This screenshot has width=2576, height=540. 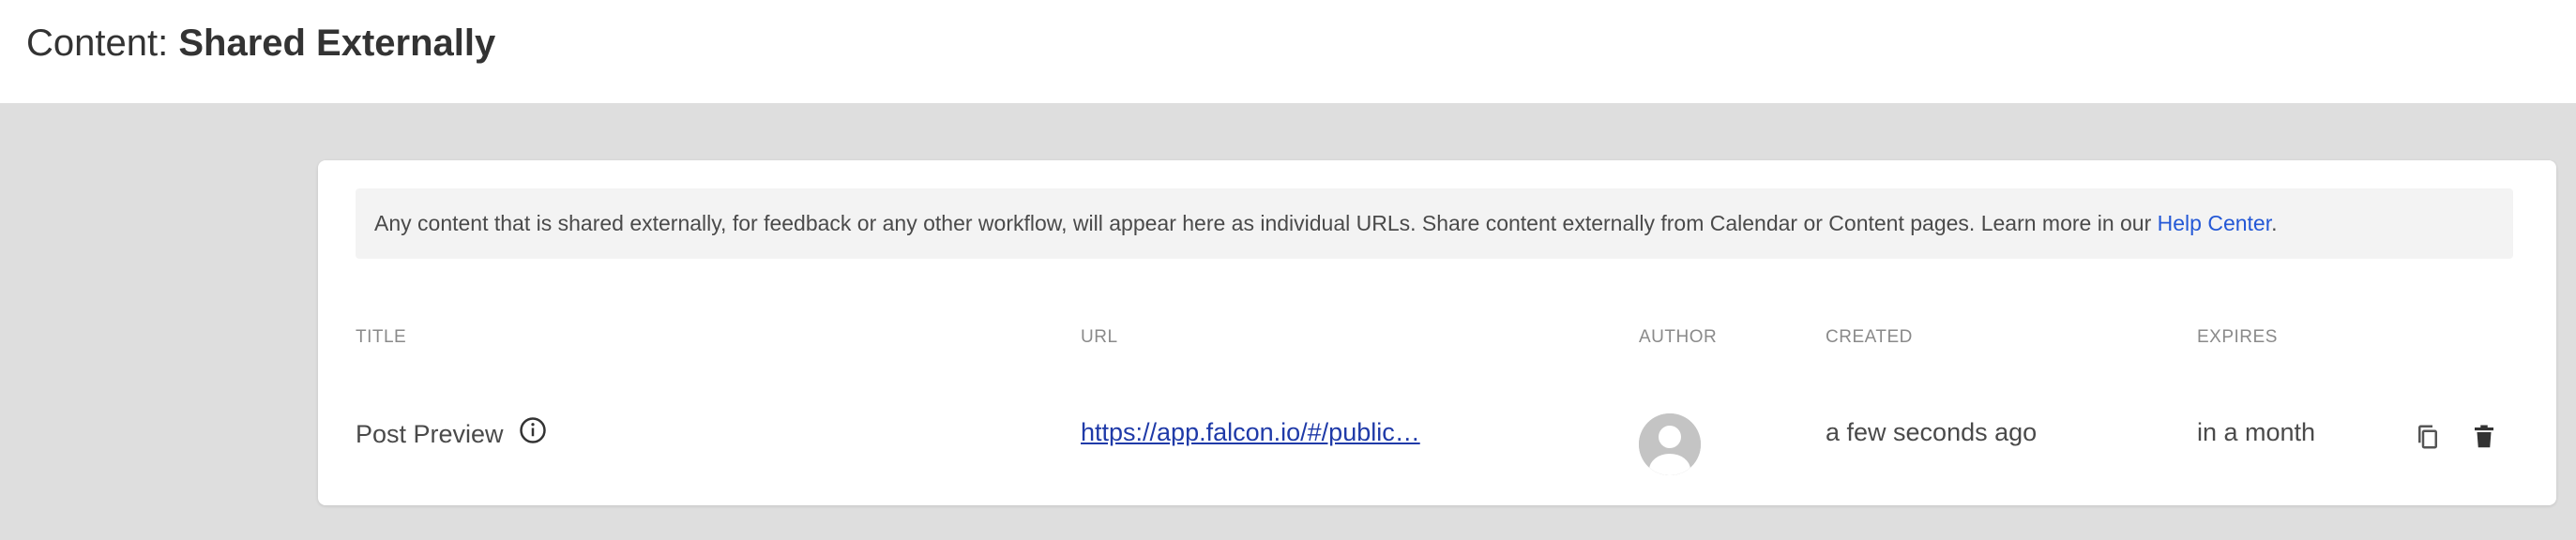 What do you see at coordinates (1870, 337) in the screenshot?
I see `column-header-created: CREATED` at bounding box center [1870, 337].